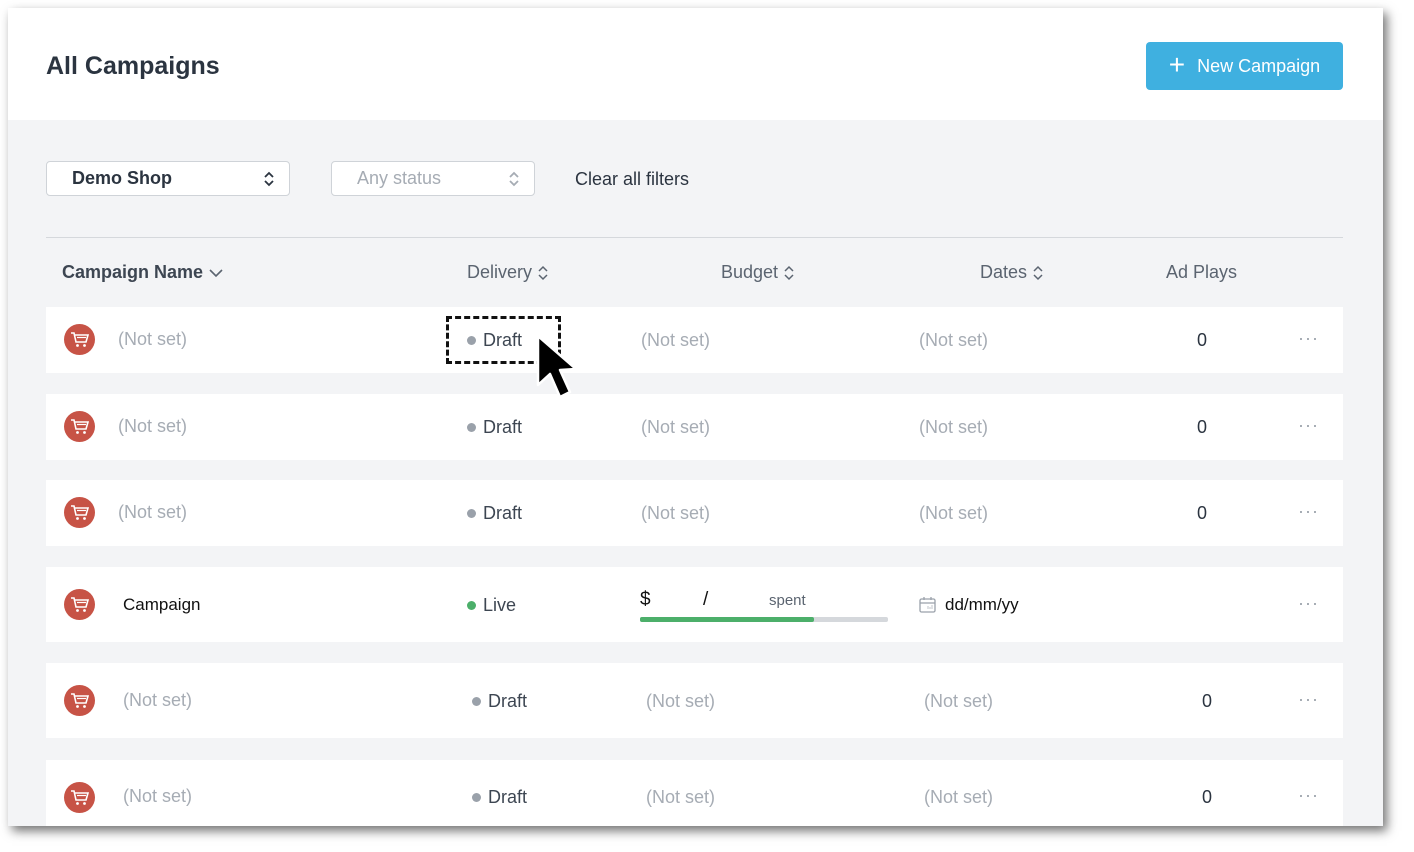 This screenshot has width=1414, height=852. I want to click on divider, so click(694, 237).